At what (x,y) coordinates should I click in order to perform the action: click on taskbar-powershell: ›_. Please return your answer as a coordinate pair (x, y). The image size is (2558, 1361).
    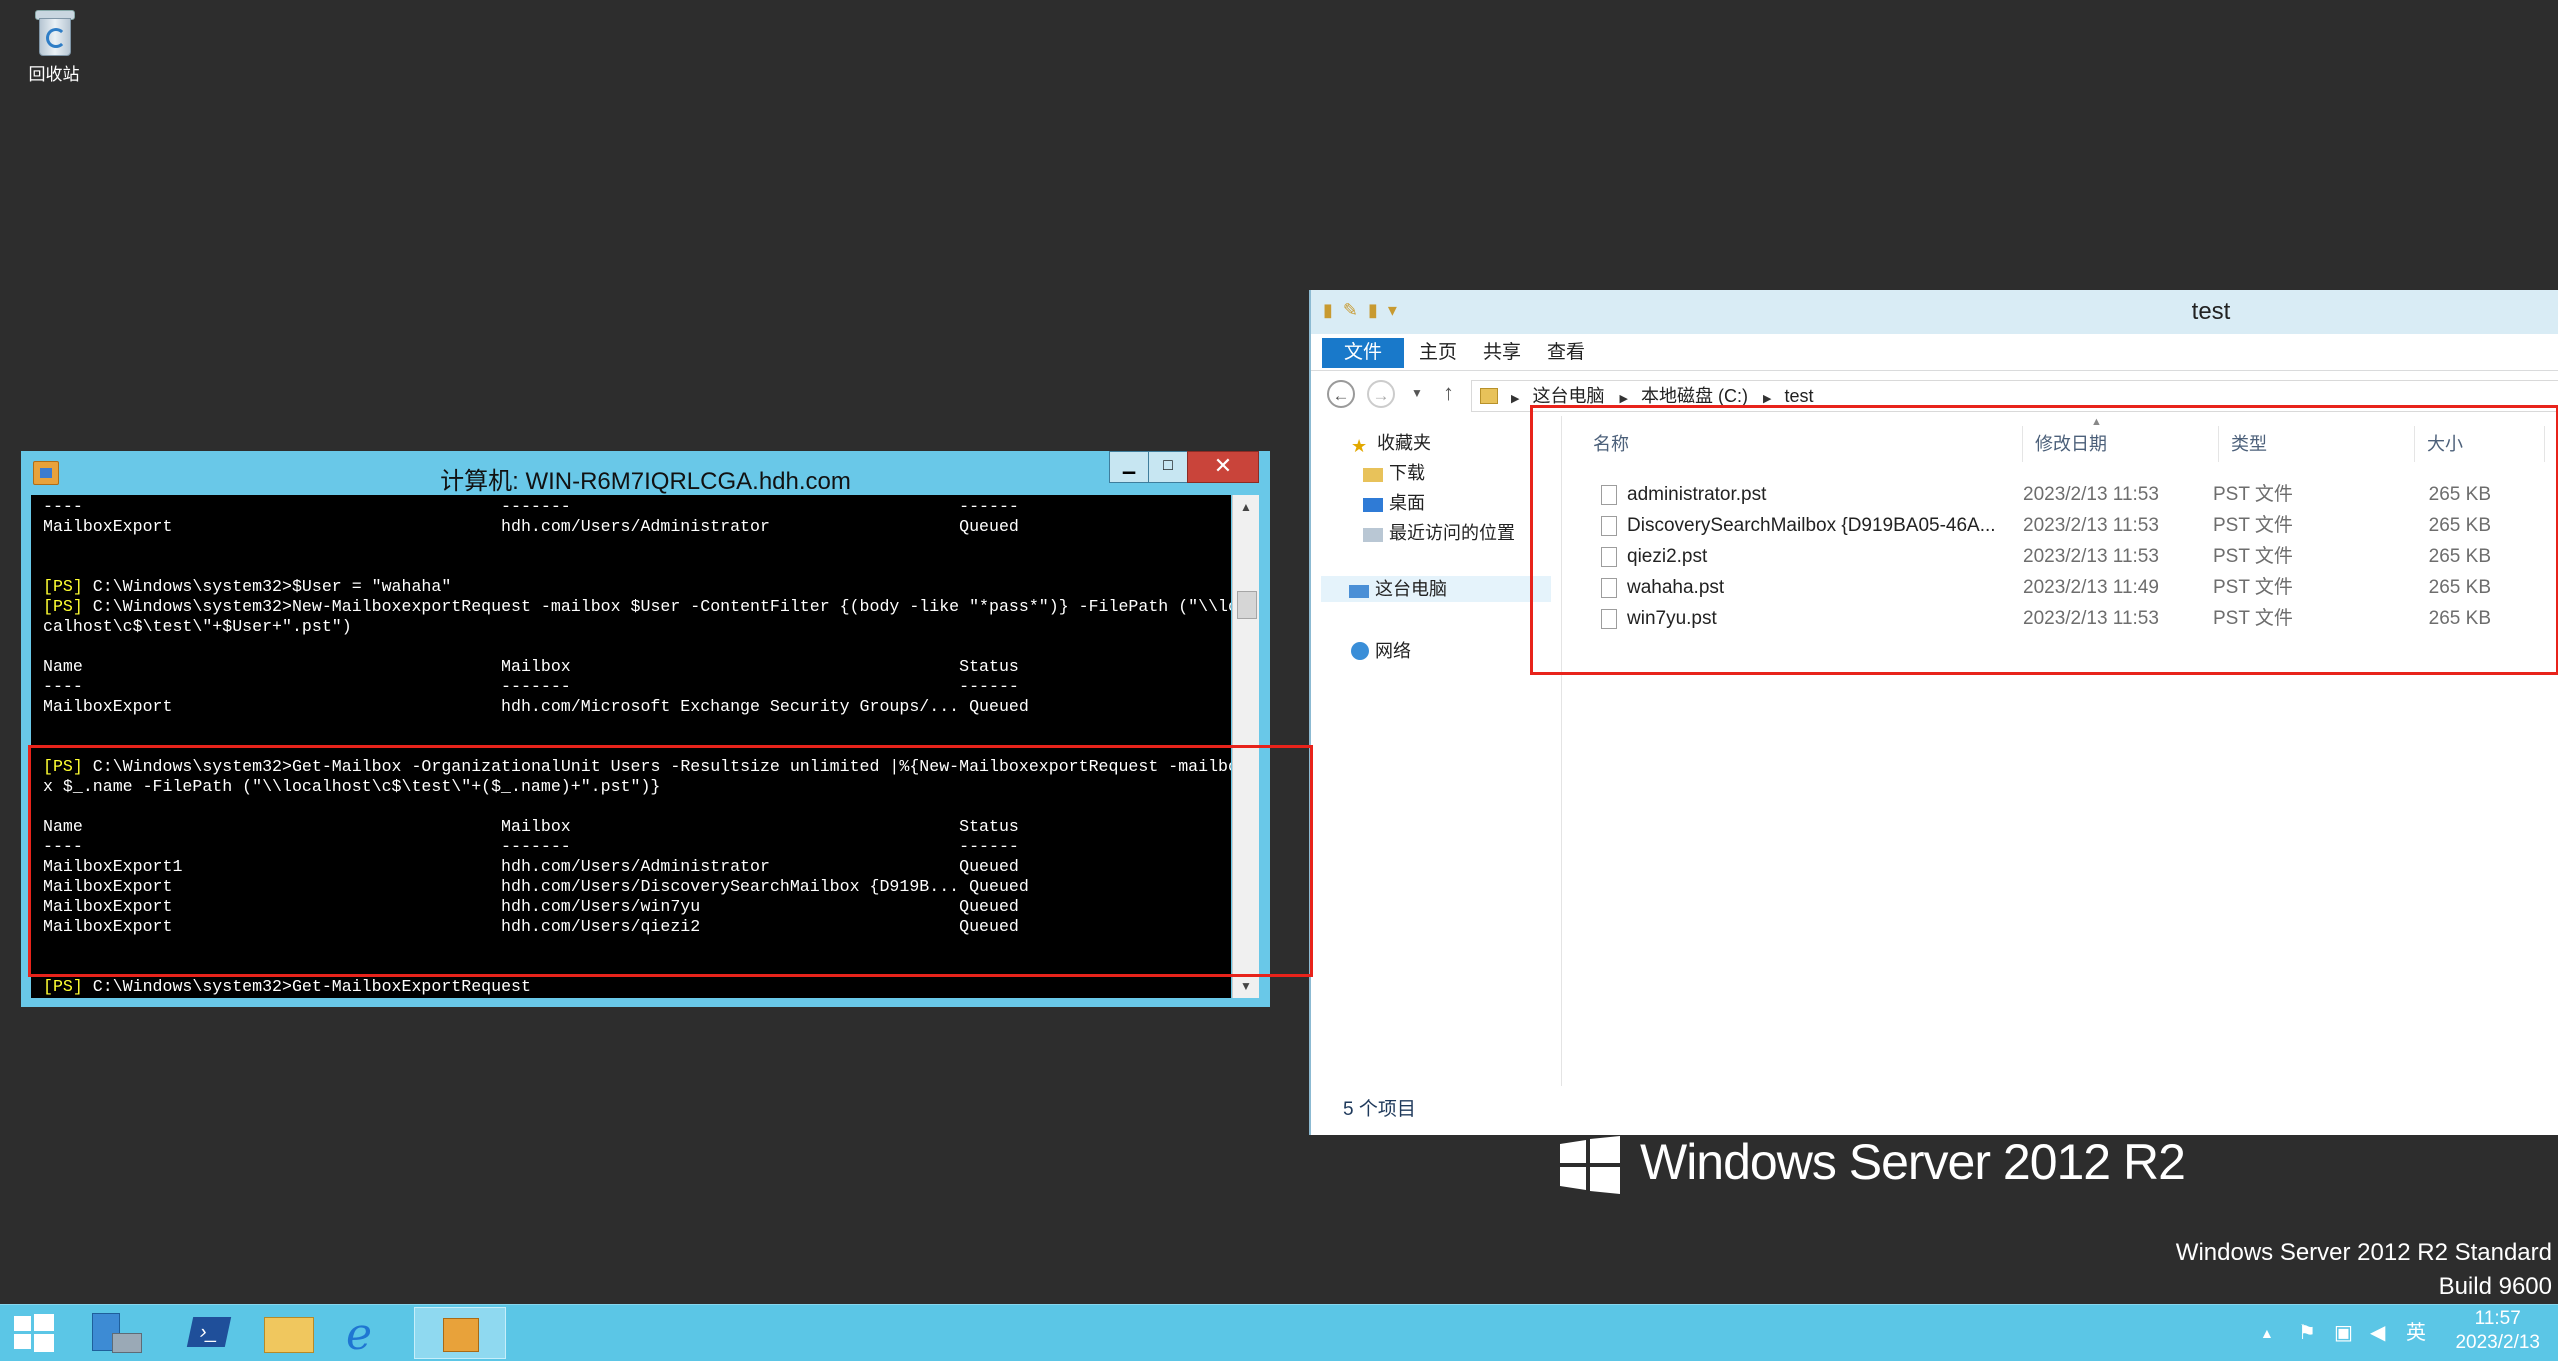
    Looking at the image, I should click on (210, 1333).